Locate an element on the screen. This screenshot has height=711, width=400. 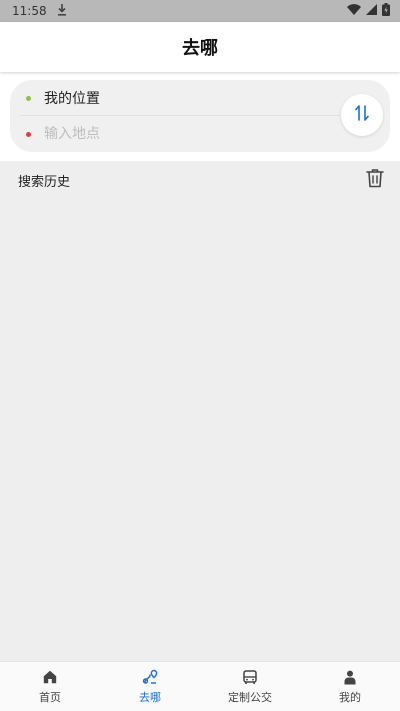
start-dot-icon is located at coordinates (28, 98).